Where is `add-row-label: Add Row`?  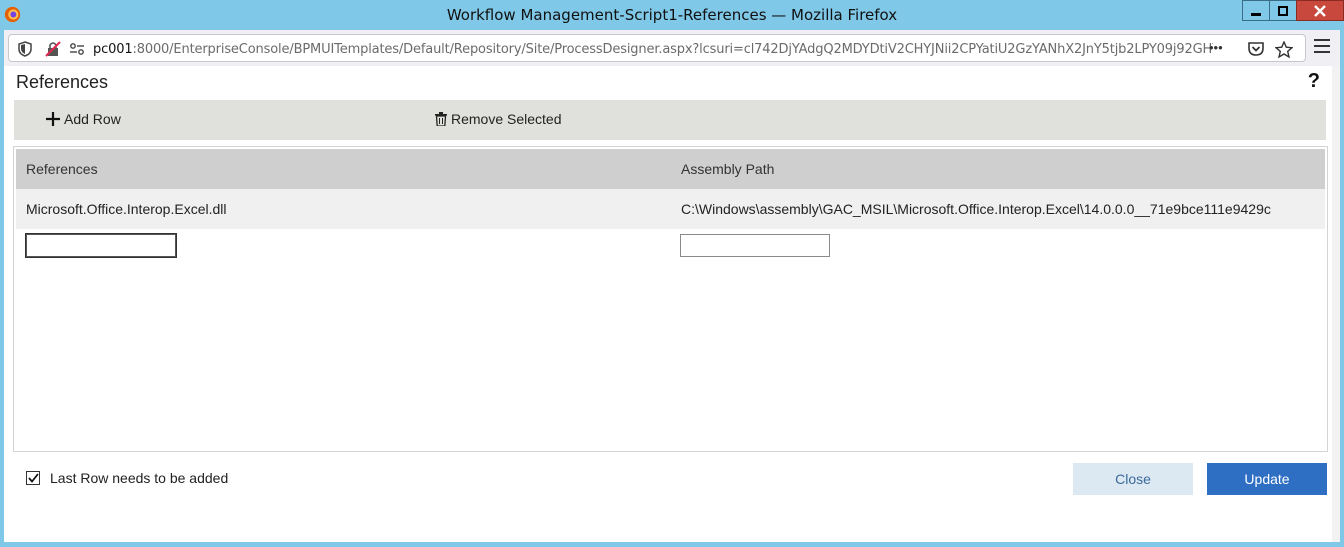 add-row-label: Add Row is located at coordinates (92, 119).